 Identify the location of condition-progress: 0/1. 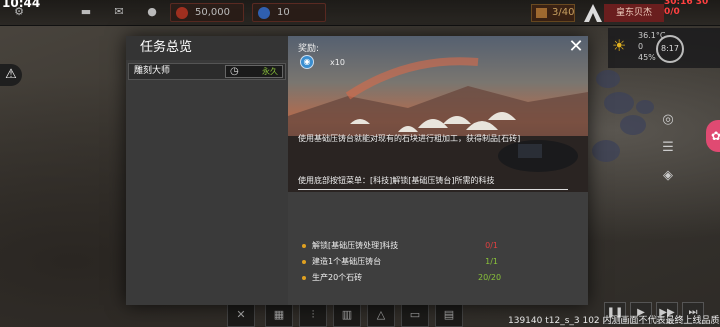
(491, 245).